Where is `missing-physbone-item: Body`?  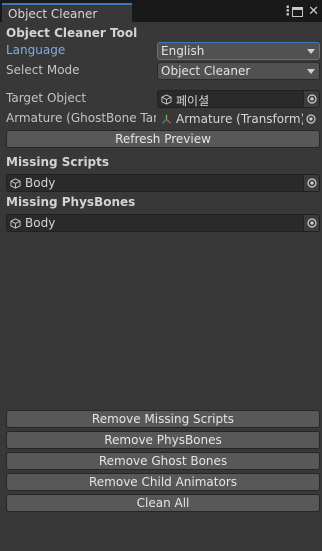 missing-physbone-item: Body is located at coordinates (40, 223).